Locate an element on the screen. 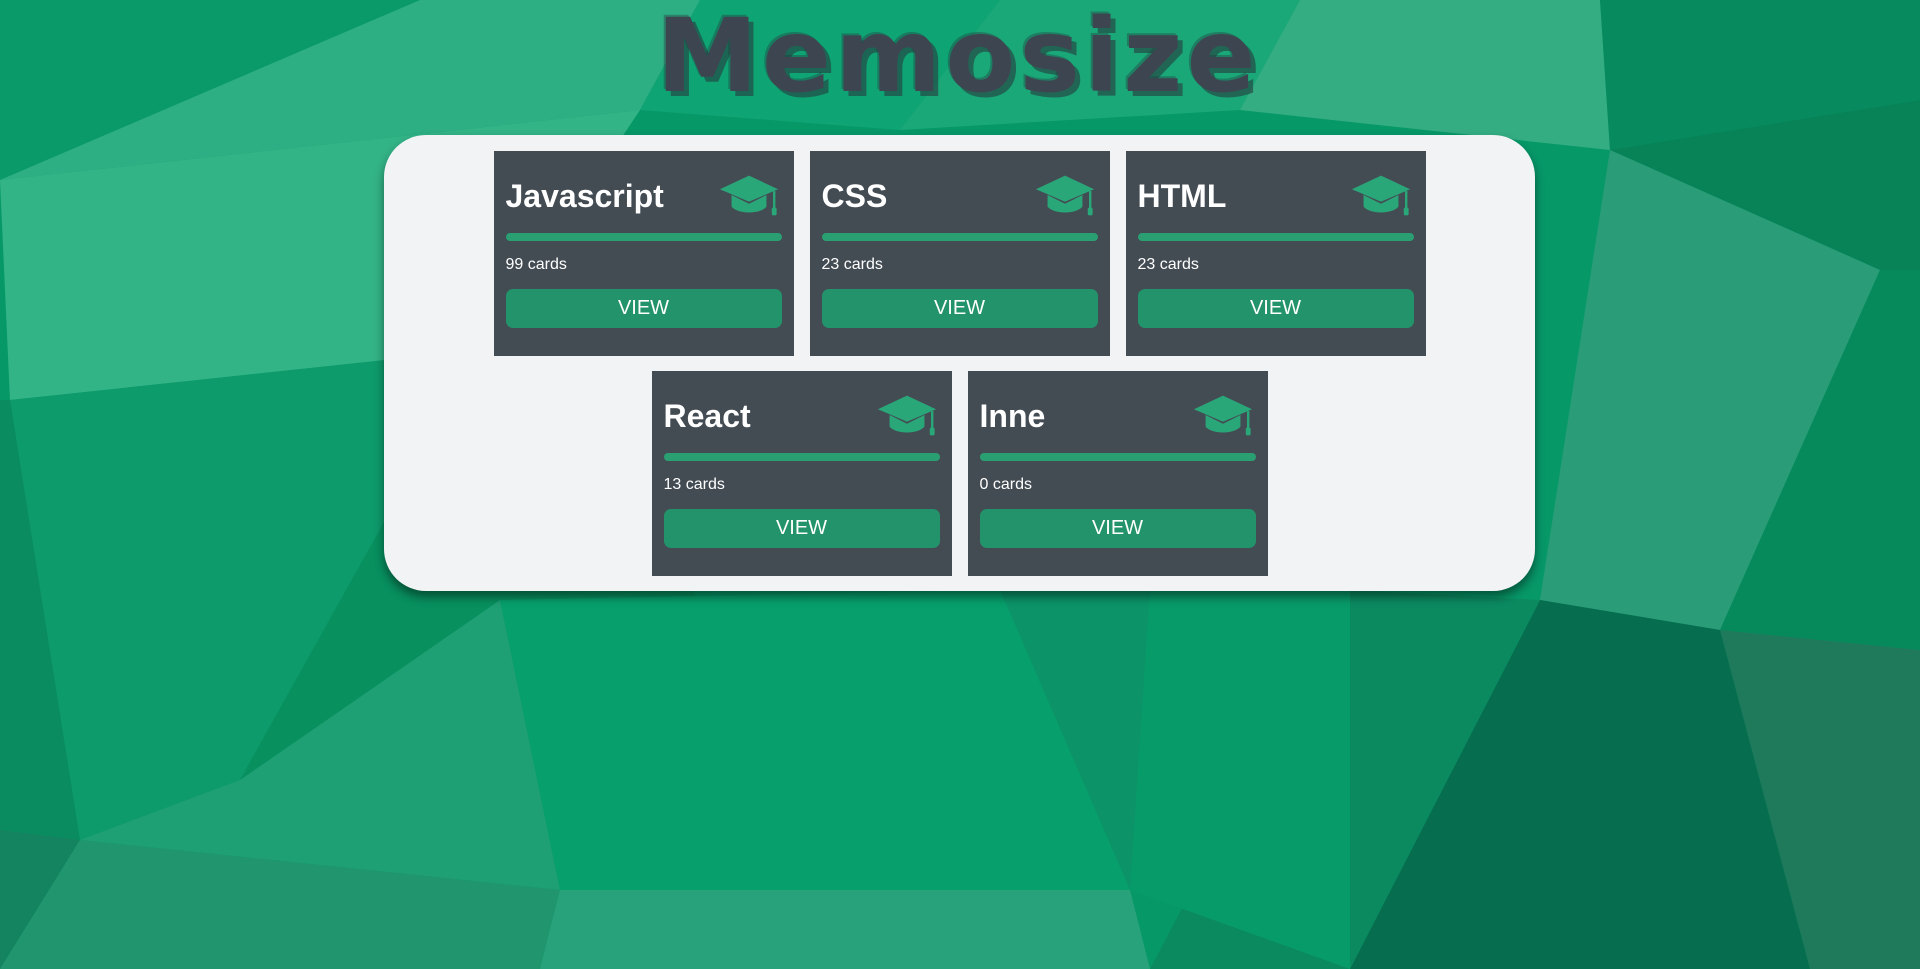  deck-card-inne: Inne 0 cards VIEW is located at coordinates (1117, 473).